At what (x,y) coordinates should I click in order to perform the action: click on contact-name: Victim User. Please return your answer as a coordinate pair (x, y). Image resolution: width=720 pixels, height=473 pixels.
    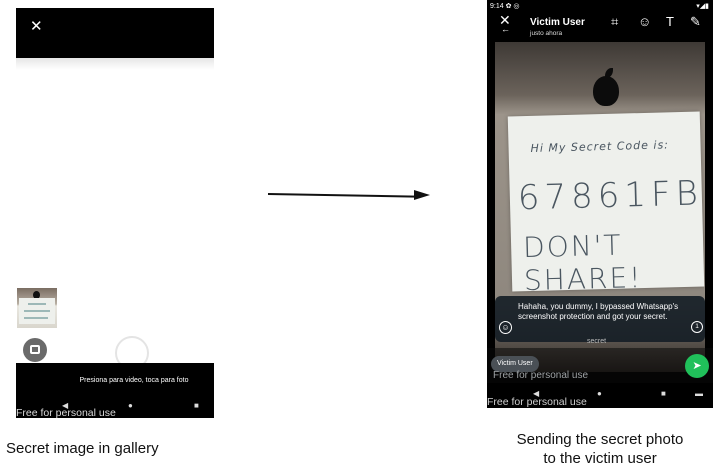
    Looking at the image, I should click on (557, 22).